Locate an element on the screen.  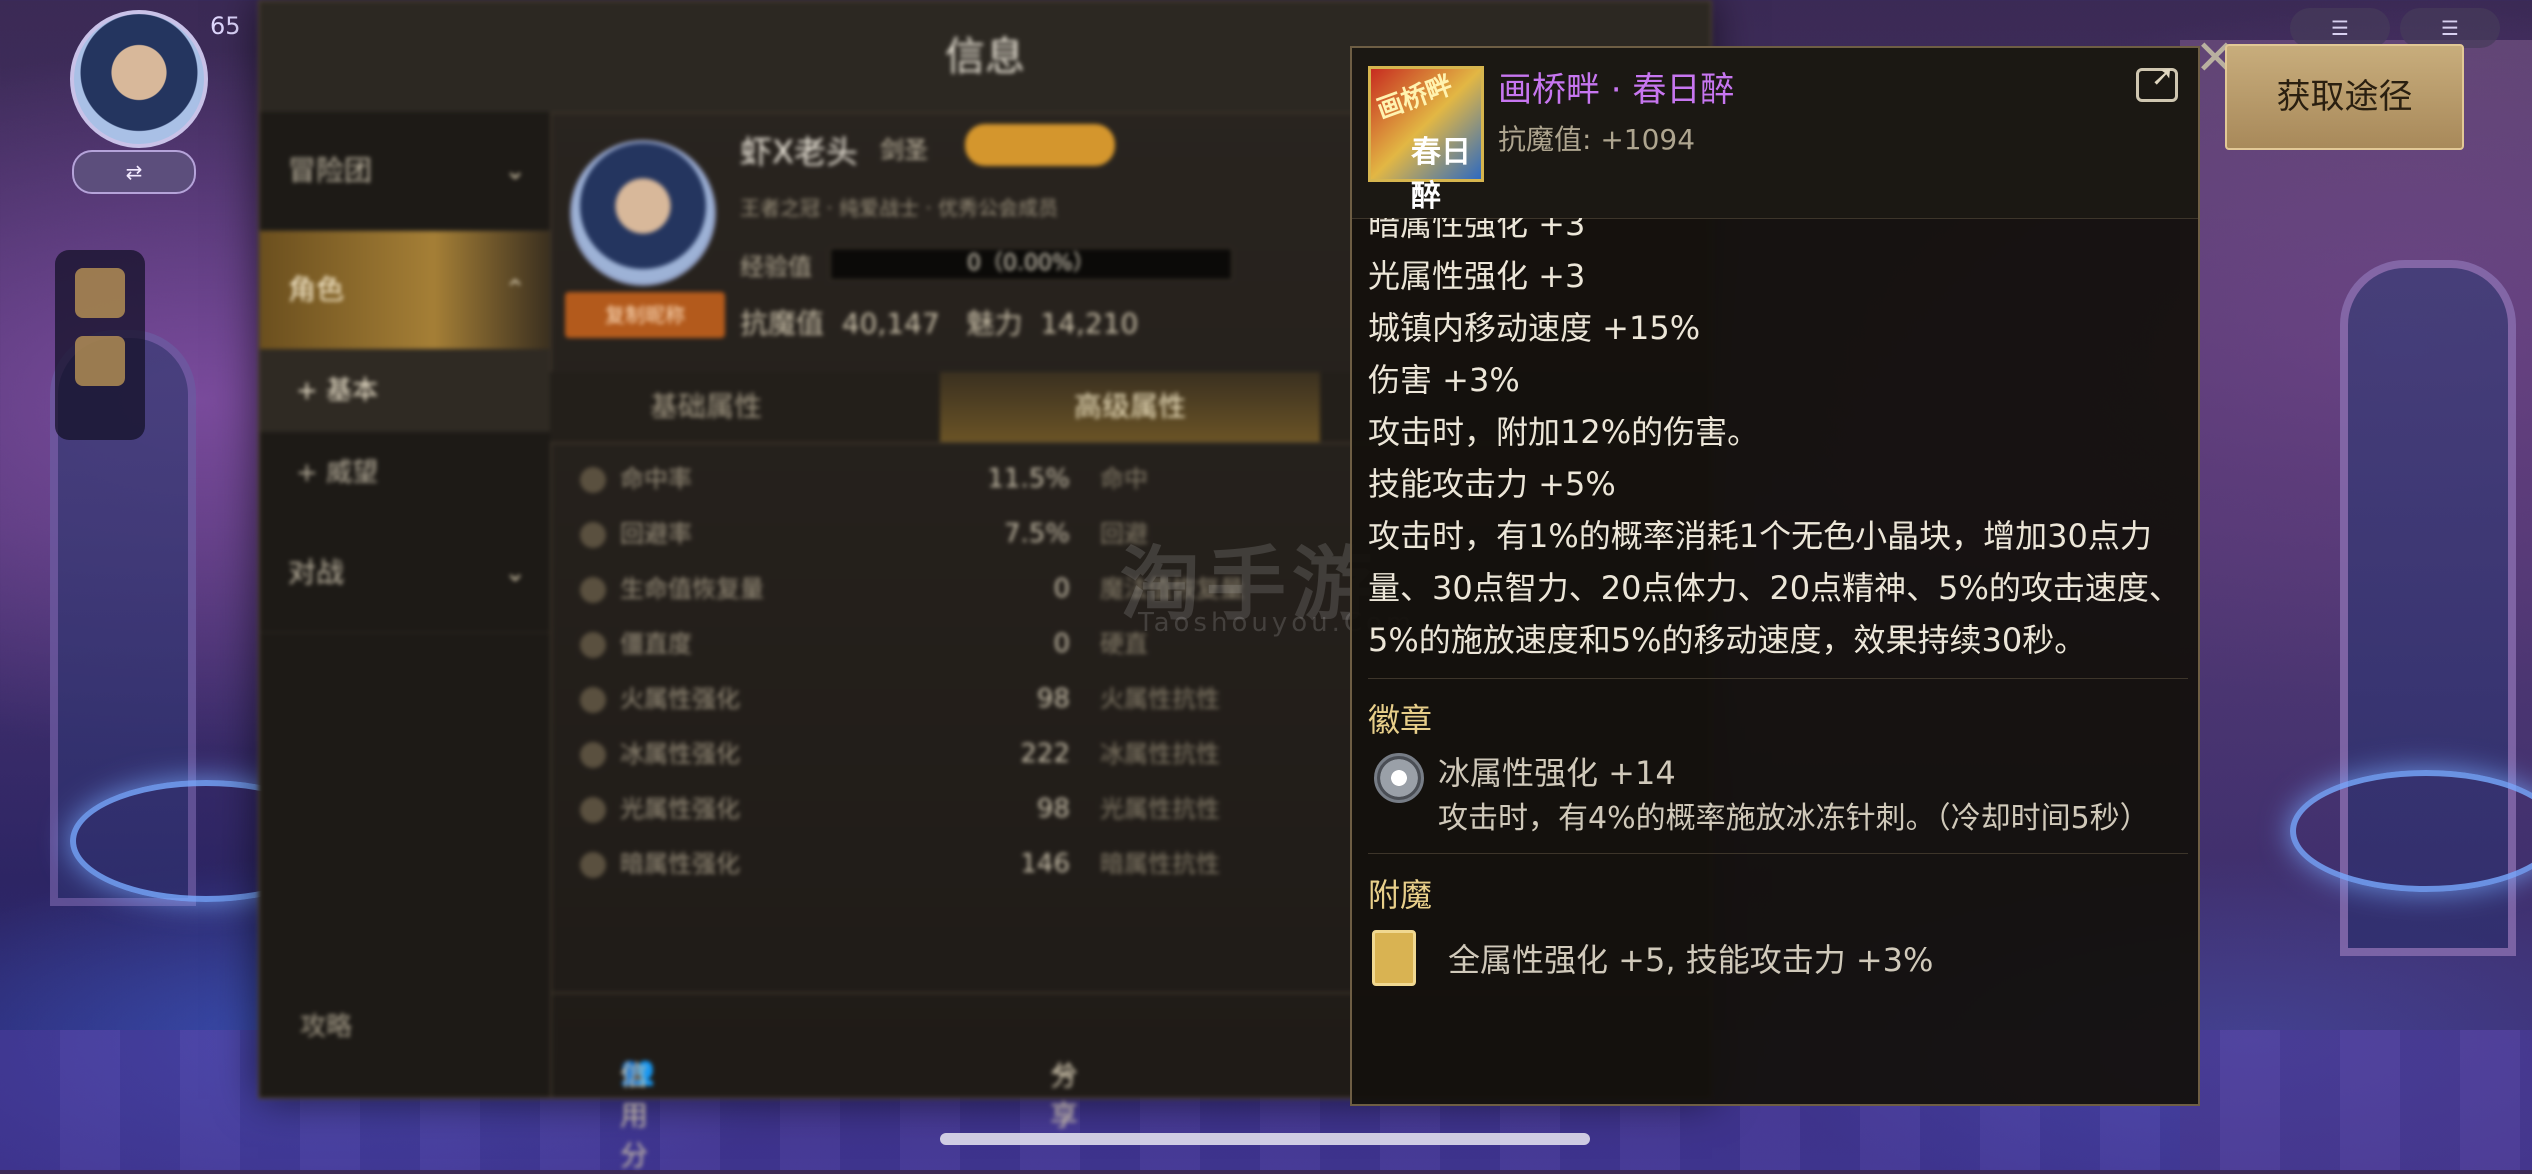
sidebar-sub-basic: + 基本 is located at coordinates (405, 391).